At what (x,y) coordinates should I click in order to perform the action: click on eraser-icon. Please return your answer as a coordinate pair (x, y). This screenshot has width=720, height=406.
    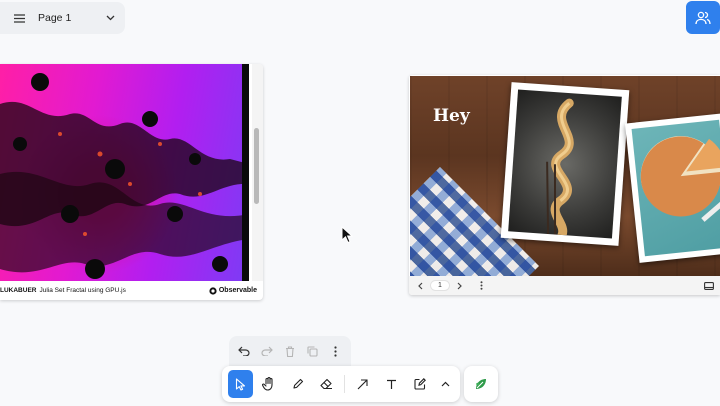
    Looking at the image, I should click on (326, 384).